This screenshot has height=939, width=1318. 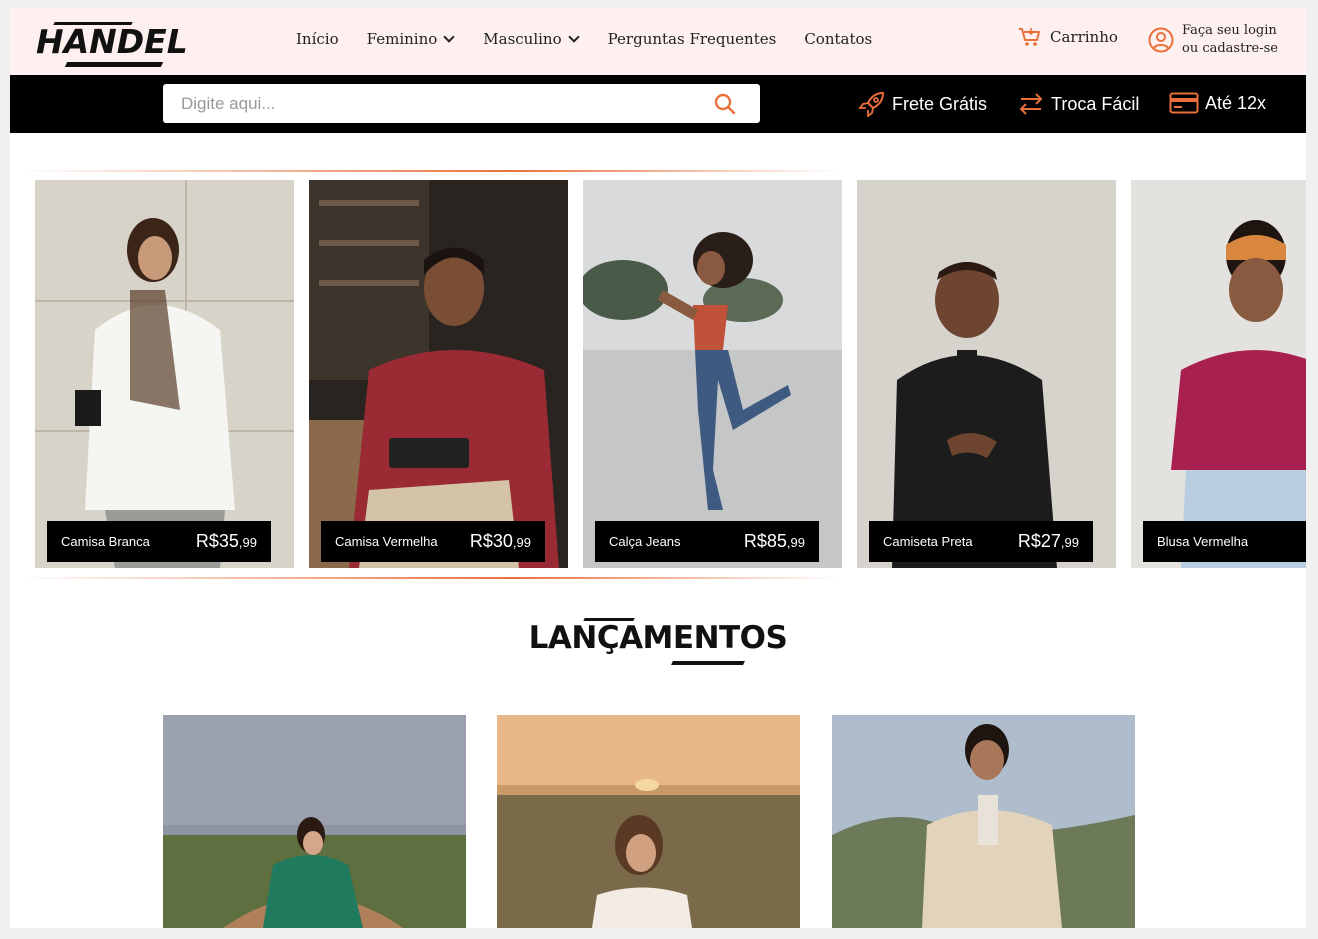 I want to click on product-card: Calça Jeans R$85,99, so click(x=712, y=374).